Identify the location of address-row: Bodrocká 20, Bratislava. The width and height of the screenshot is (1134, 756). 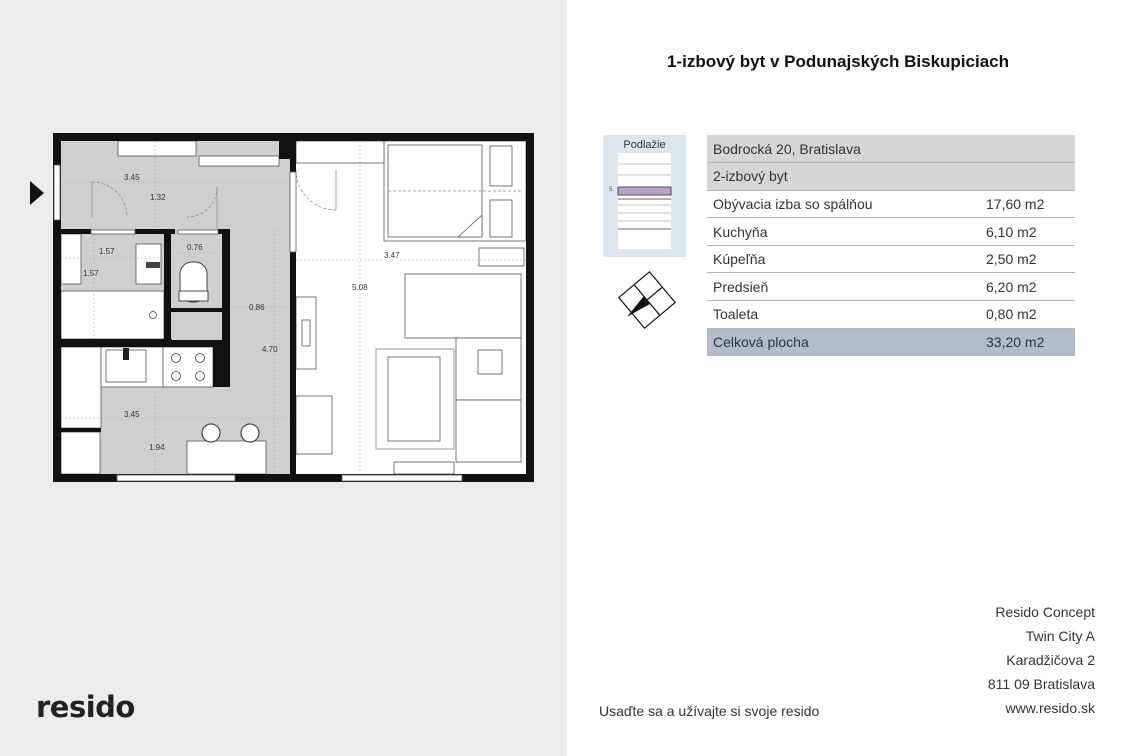
(891, 149).